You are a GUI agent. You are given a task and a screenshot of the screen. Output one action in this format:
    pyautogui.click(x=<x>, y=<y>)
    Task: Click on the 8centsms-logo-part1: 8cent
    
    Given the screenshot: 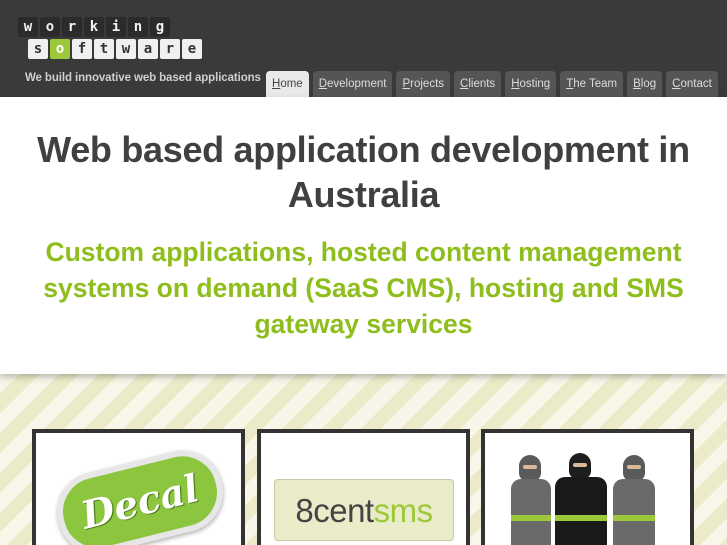 What is the action you would take?
    pyautogui.click(x=334, y=510)
    